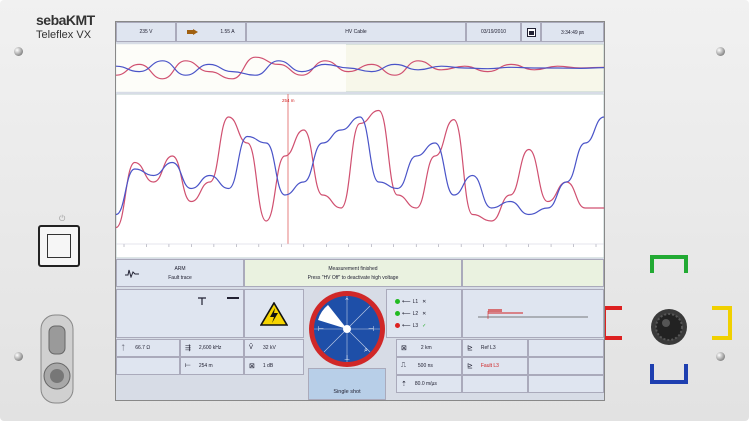 The width and height of the screenshot is (749, 421). I want to click on mini-trace-panel, so click(533, 313).